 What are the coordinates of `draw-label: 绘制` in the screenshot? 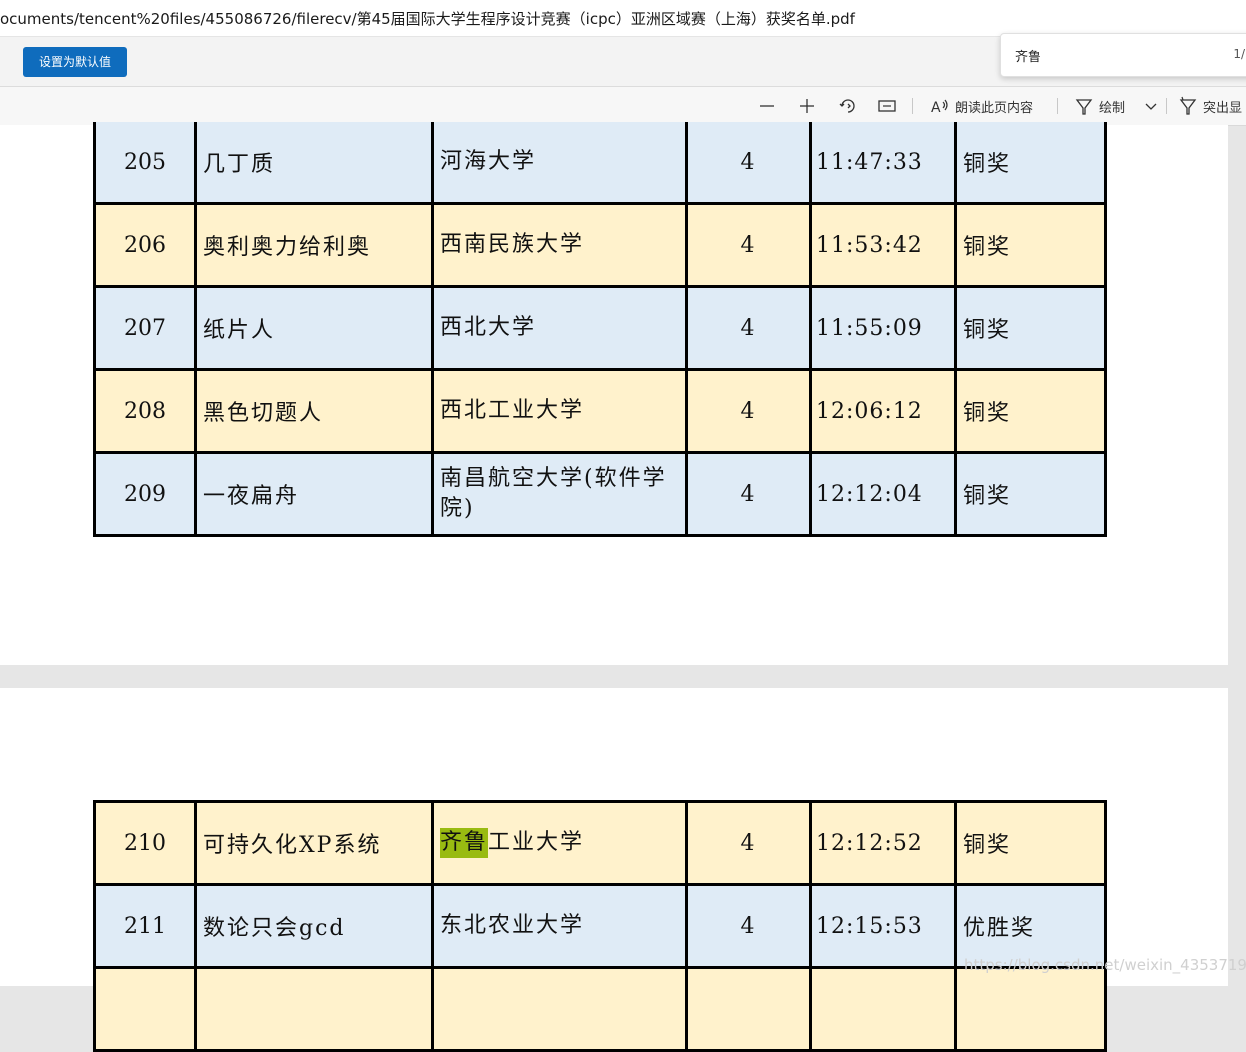 It's located at (1112, 108).